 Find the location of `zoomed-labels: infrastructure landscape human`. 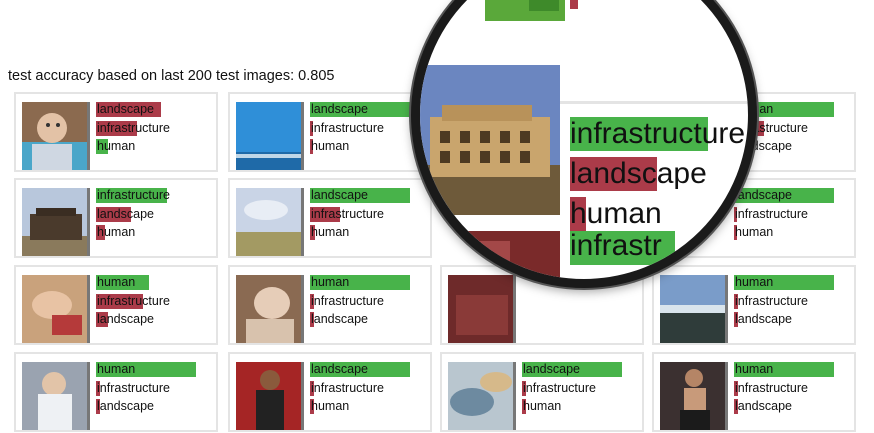

zoomed-labels: infrastructure landscape human is located at coordinates (659, 174).